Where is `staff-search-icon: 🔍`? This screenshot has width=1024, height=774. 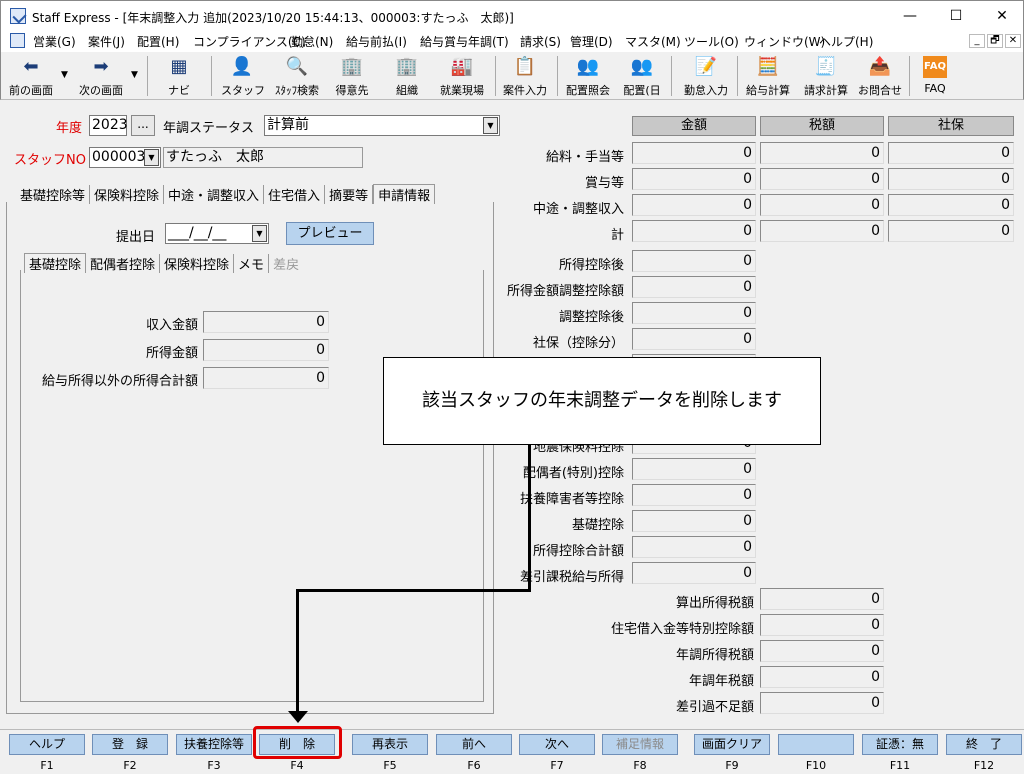
staff-search-icon: 🔍 is located at coordinates (297, 66).